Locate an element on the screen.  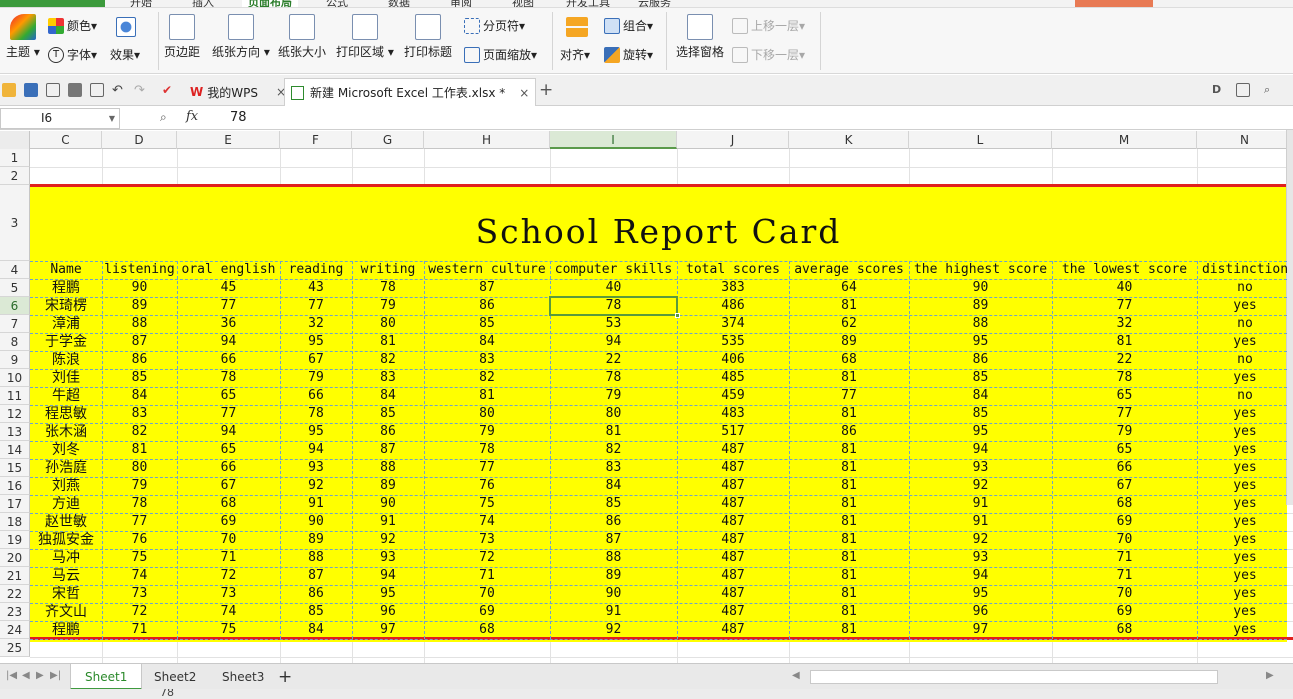
student-name-cell: 陈浪 is located at coordinates (66, 360).